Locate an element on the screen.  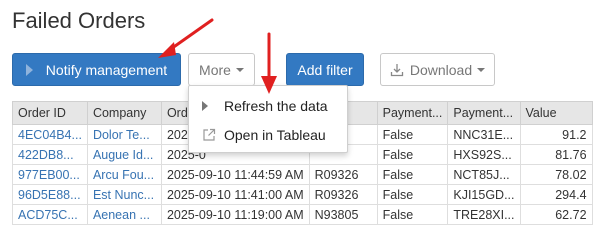
value-cell: 81.76 is located at coordinates (556, 154).